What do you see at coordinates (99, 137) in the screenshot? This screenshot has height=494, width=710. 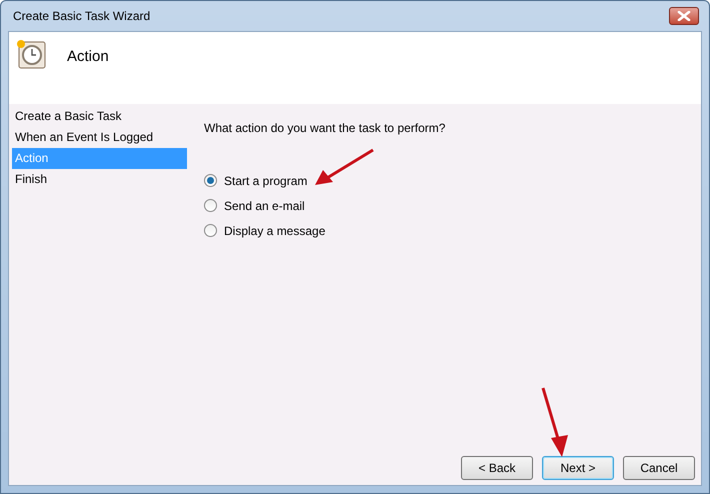 I see `wizard-step: When an Event Is Logged` at bounding box center [99, 137].